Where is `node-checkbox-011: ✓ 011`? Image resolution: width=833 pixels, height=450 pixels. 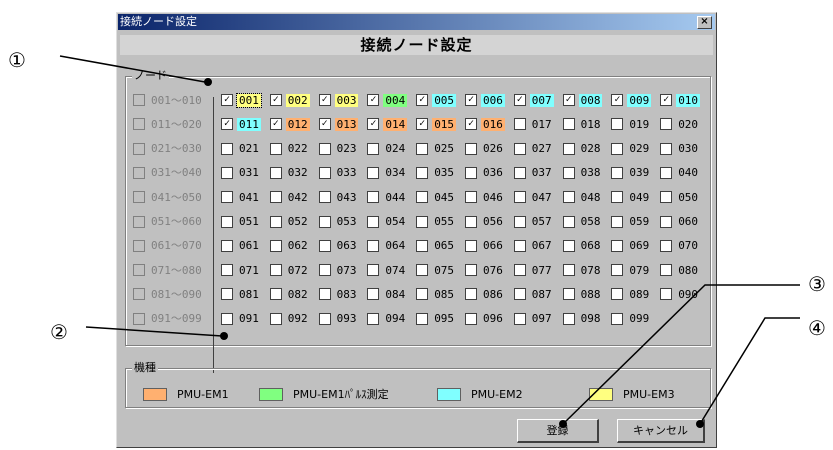
node-checkbox-011: ✓ 011 is located at coordinates (241, 124).